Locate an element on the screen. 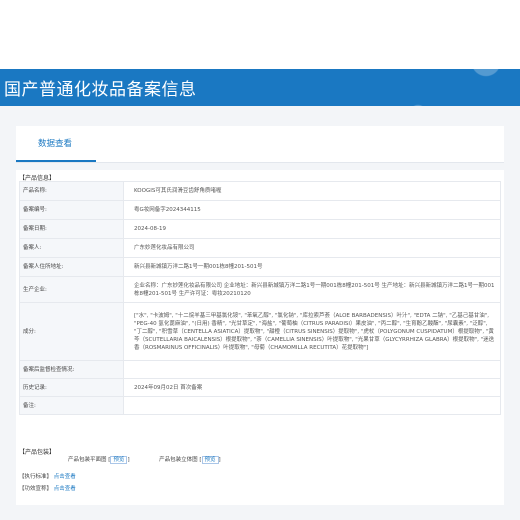 The height and width of the screenshot is (520, 520). table-row: 备注: is located at coordinates (260, 405).